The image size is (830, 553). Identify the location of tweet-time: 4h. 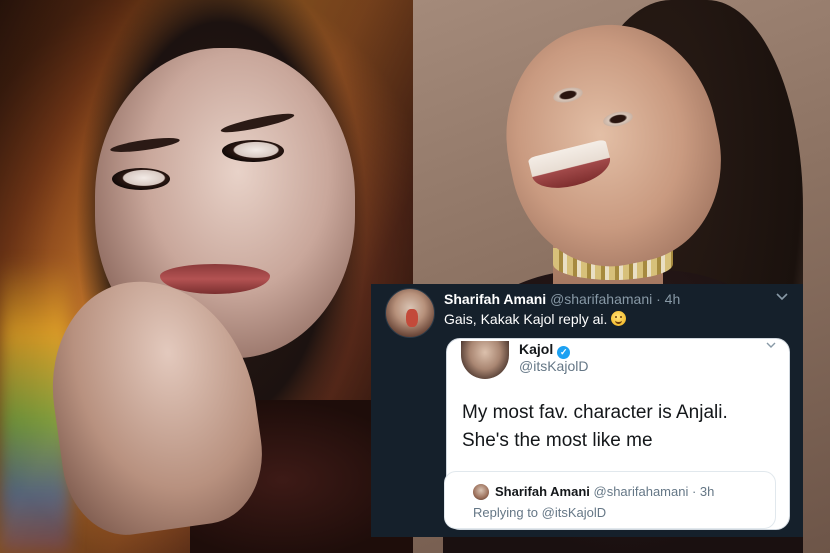
(673, 299).